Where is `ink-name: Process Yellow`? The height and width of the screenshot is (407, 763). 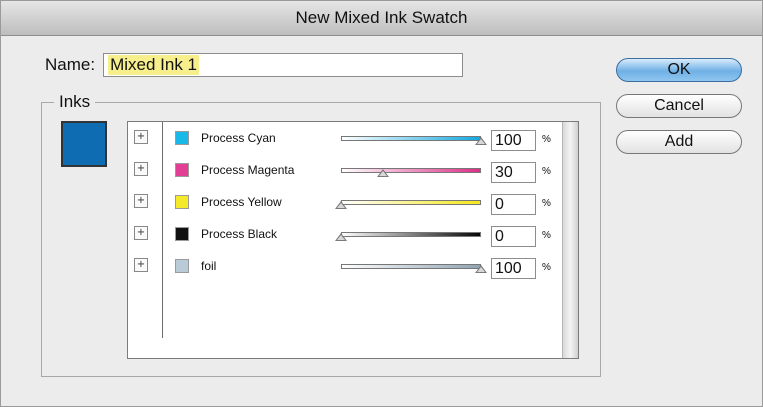 ink-name: Process Yellow is located at coordinates (241, 202).